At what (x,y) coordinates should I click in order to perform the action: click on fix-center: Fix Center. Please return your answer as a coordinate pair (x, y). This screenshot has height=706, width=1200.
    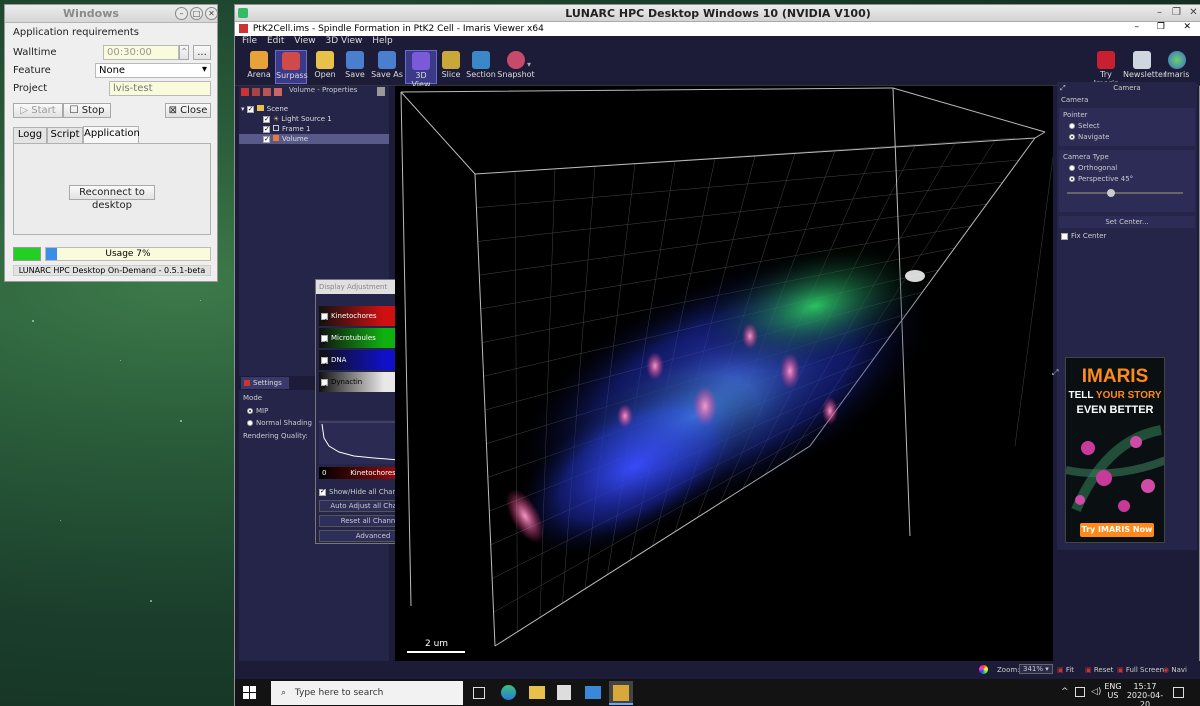
    Looking at the image, I should click on (1129, 236).